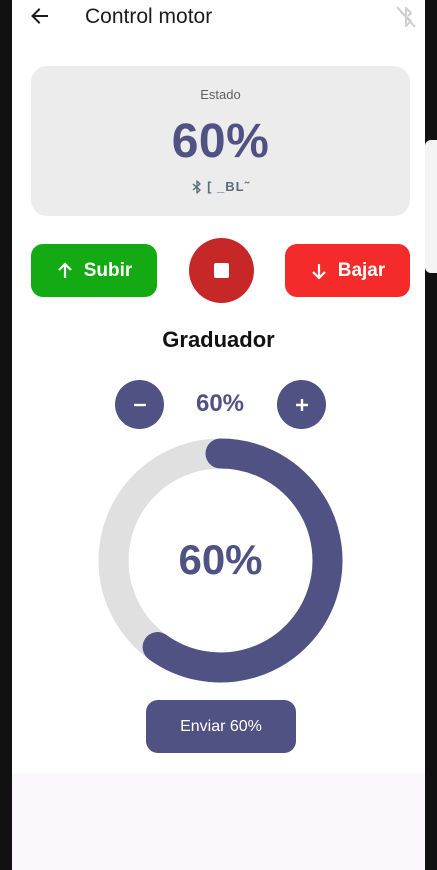 The height and width of the screenshot is (870, 437). I want to click on arrow-up-icon, so click(64, 269).